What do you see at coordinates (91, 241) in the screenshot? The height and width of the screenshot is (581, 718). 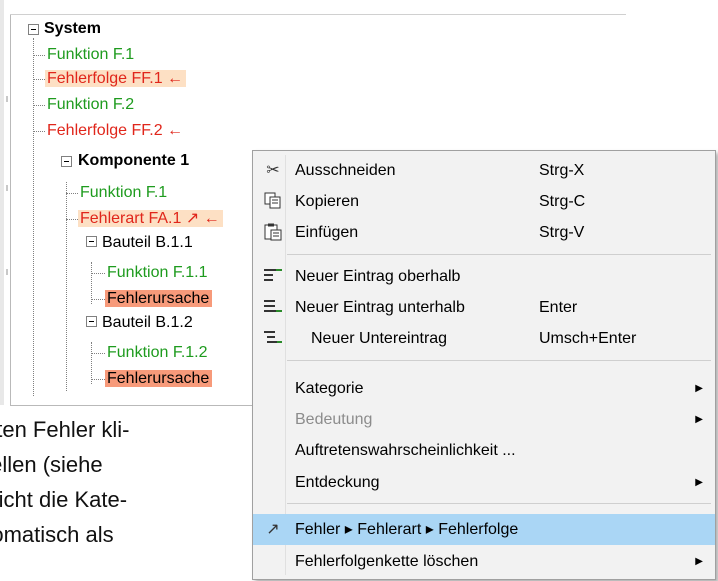 I see `bauteil-b11-collapse-toggle` at bounding box center [91, 241].